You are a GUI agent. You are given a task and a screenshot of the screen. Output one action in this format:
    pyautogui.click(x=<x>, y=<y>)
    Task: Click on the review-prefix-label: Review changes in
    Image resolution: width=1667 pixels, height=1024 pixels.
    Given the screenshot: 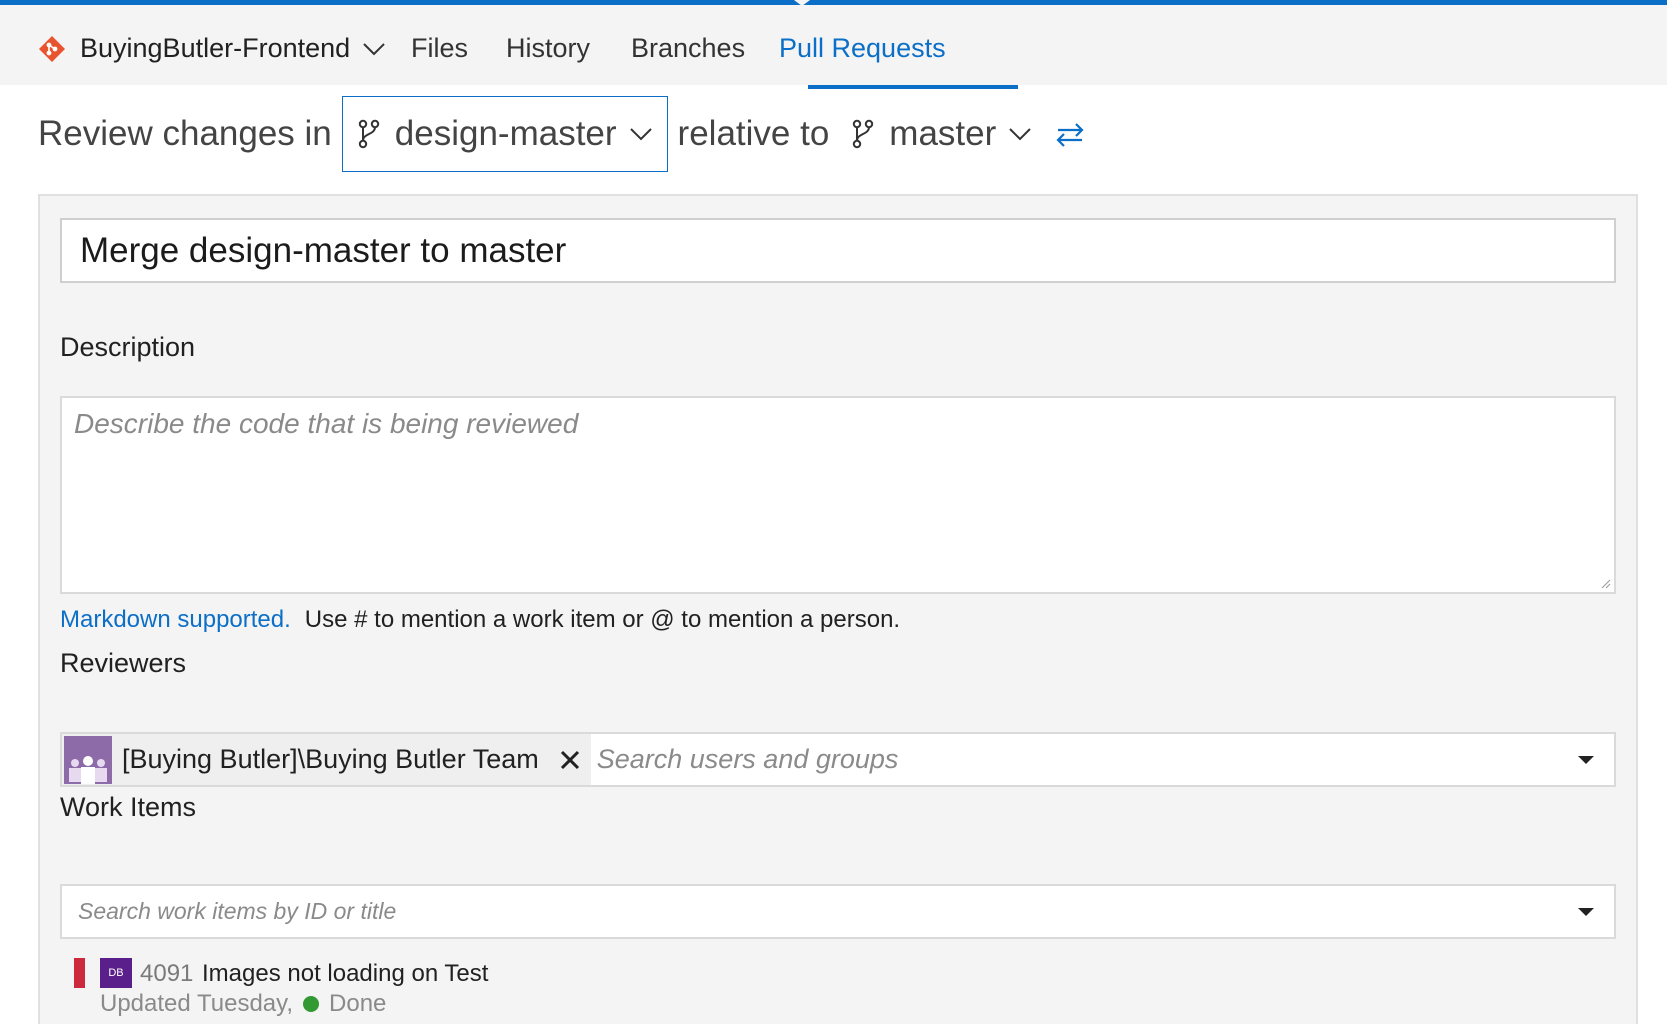 What is the action you would take?
    pyautogui.click(x=185, y=133)
    